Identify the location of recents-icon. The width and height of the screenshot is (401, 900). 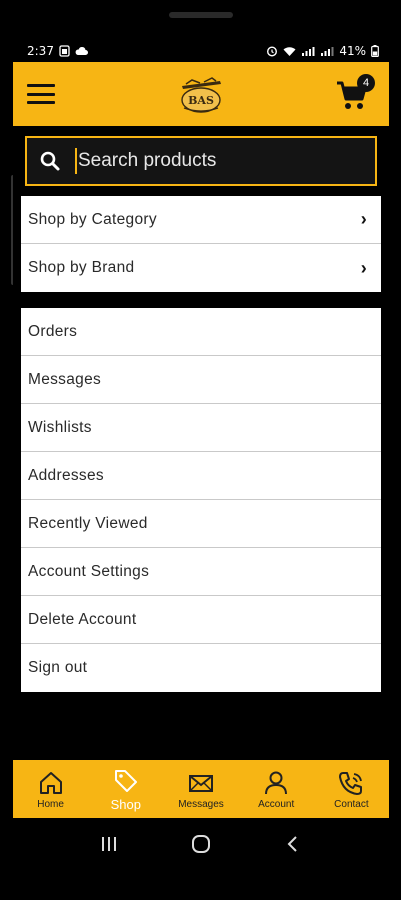
(109, 844).